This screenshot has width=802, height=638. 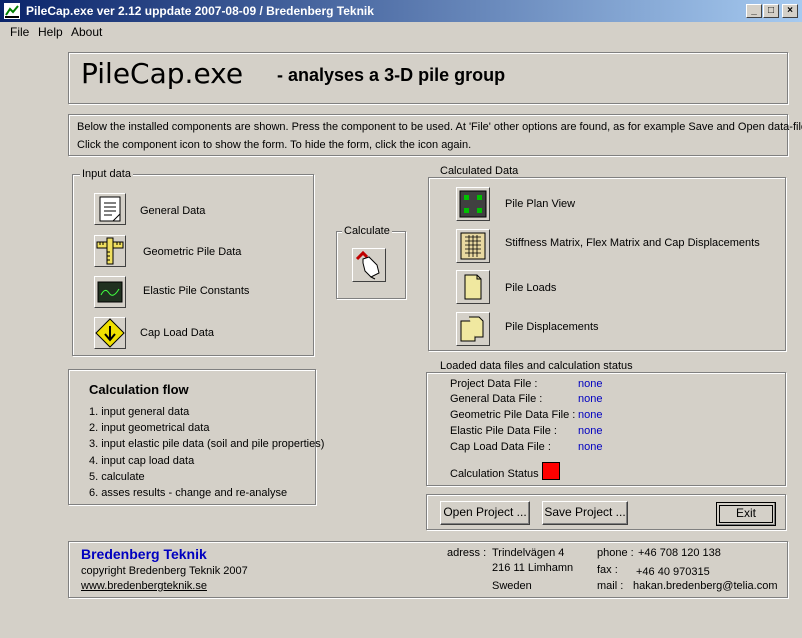 I want to click on folders-icon, so click(x=473, y=329).